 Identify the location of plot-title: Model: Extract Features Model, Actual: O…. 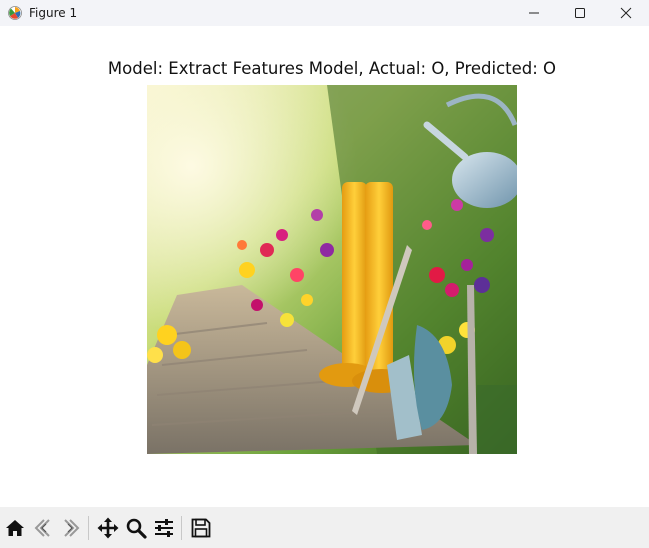
(332, 68).